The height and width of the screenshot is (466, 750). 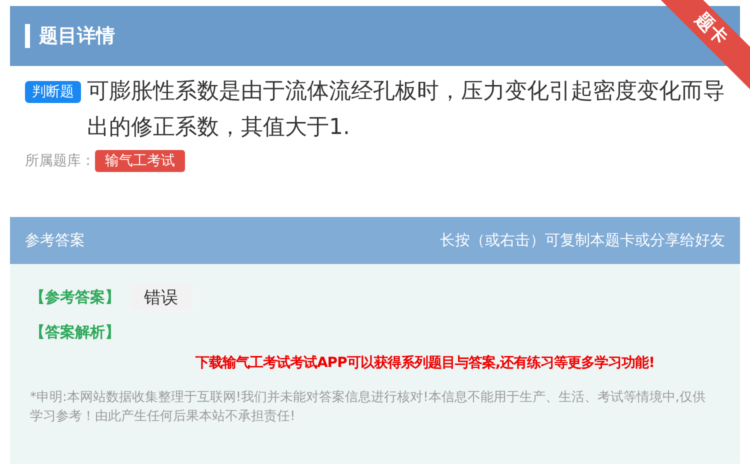 What do you see at coordinates (425, 363) in the screenshot?
I see `promo-text: 下载输气工考试考试APP可以获得系列题目与答案,还有练习等更多学习功能!` at bounding box center [425, 363].